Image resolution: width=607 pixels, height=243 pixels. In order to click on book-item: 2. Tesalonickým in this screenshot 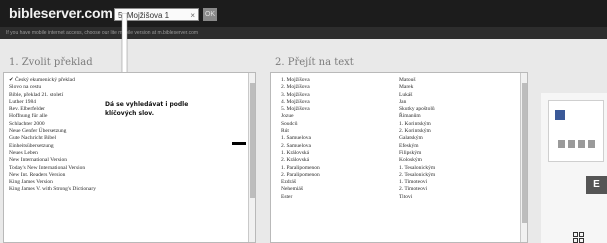, I will do `click(417, 175)`.